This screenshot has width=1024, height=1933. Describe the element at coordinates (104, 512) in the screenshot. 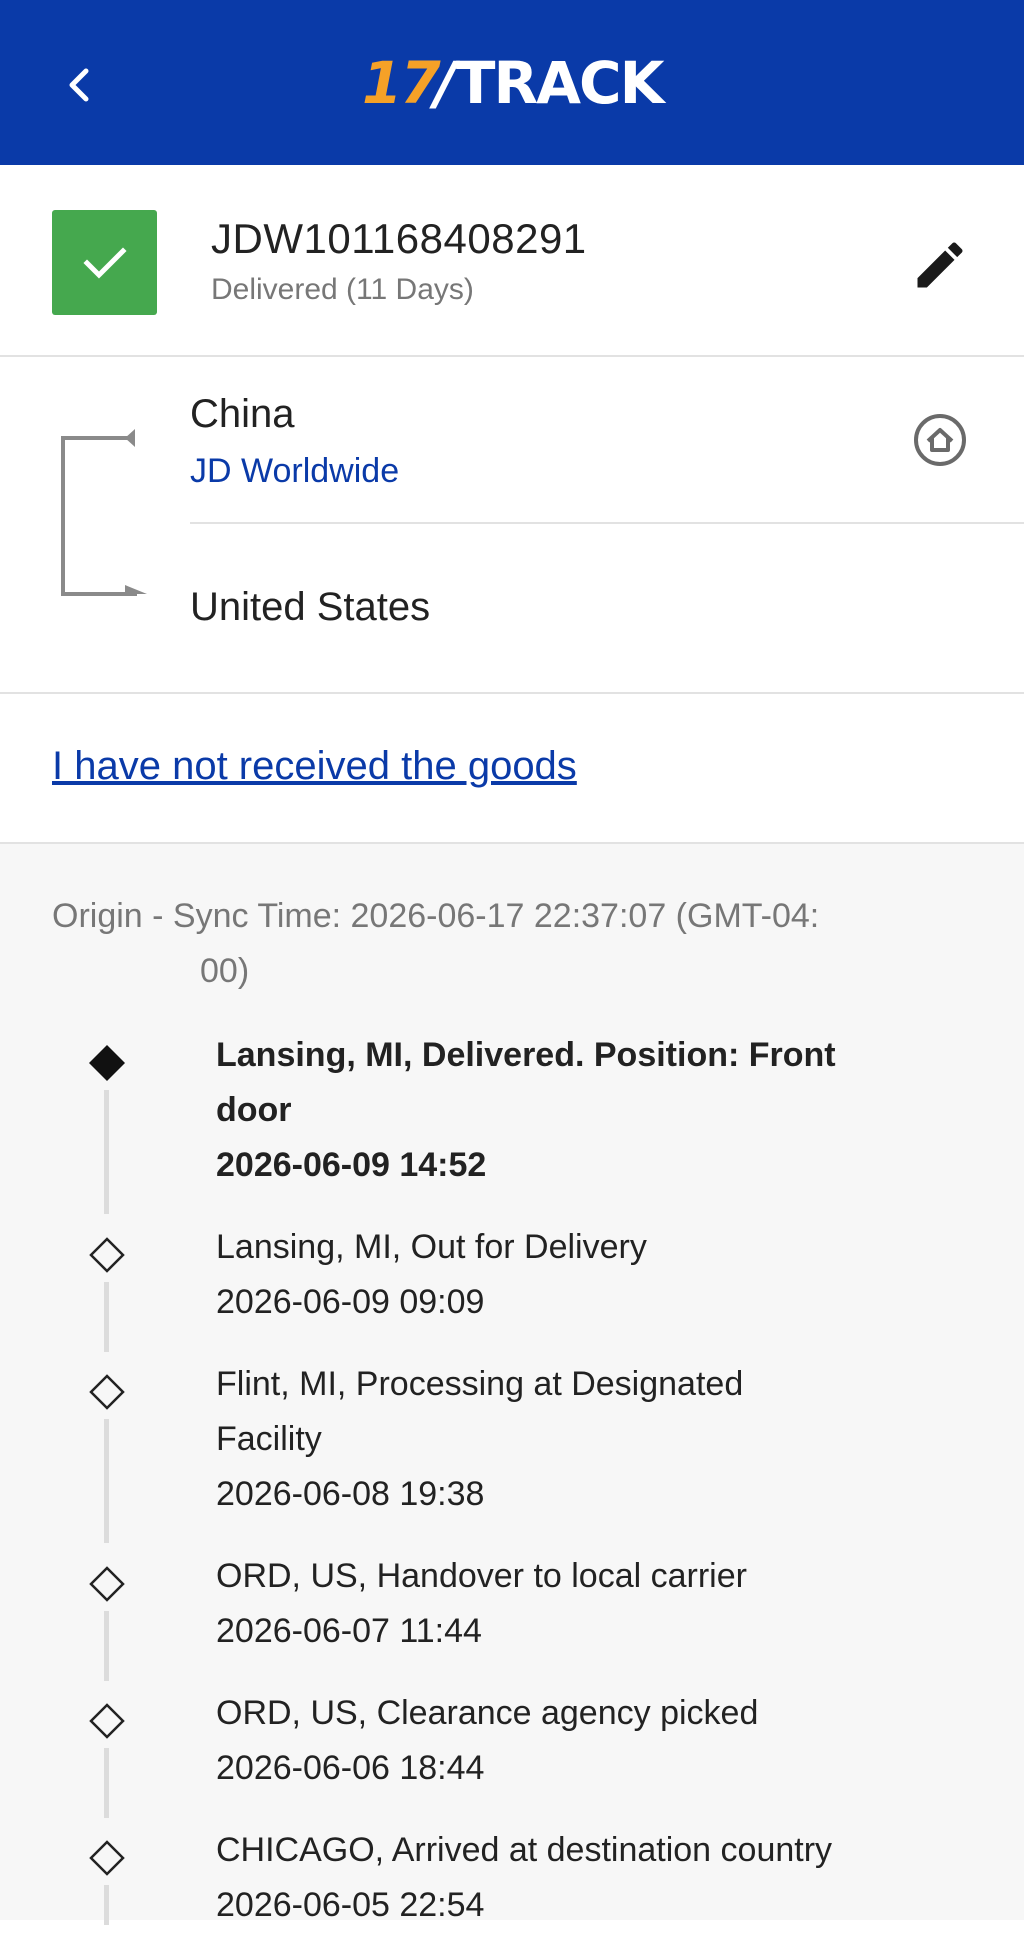

I see `route-arrow-icon` at that location.